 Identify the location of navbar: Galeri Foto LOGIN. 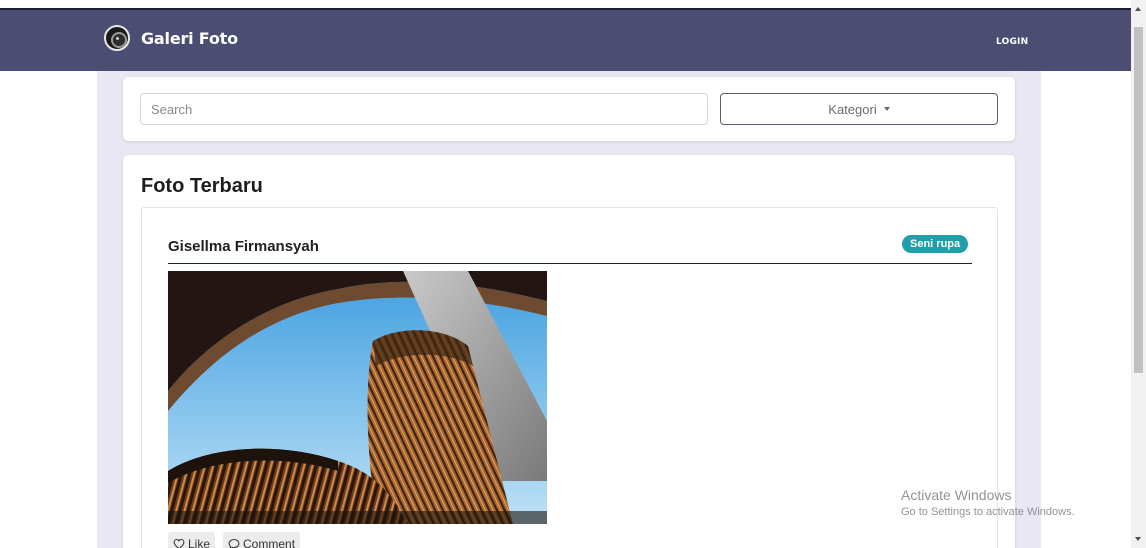
(565, 39).